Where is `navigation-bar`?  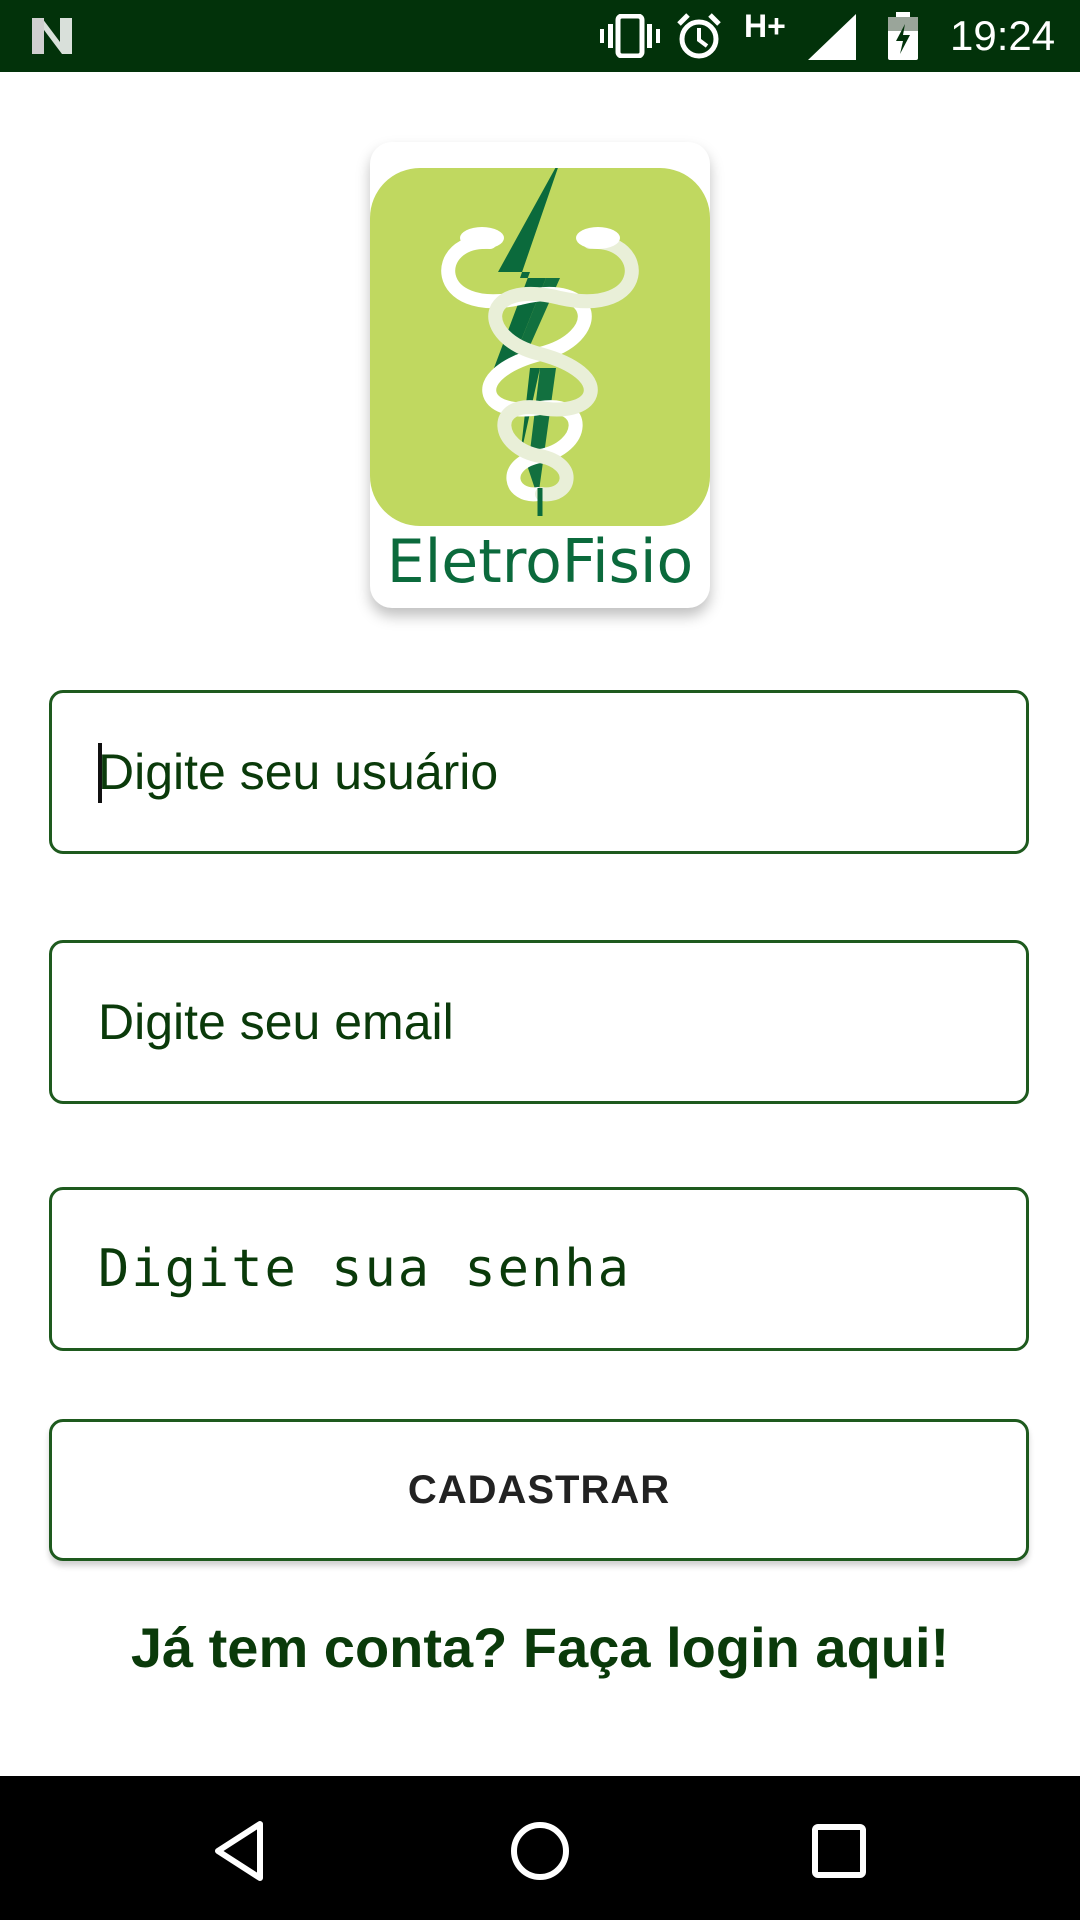 navigation-bar is located at coordinates (540, 1848).